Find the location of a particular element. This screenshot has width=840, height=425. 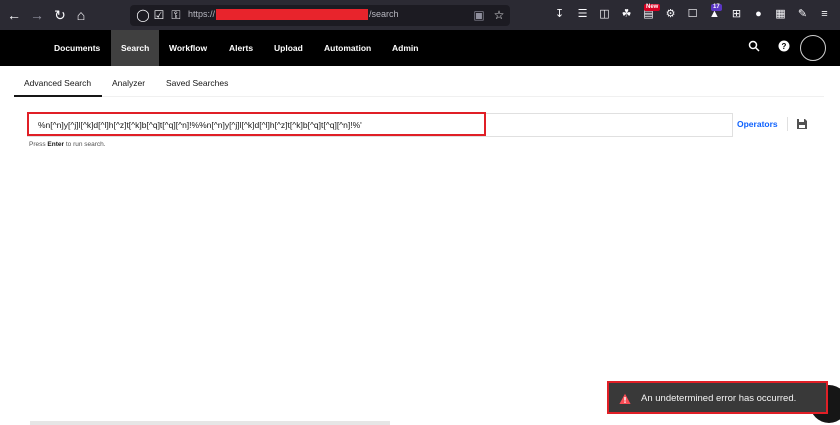

tab-saved-searches: Saved Searches is located at coordinates (197, 83).